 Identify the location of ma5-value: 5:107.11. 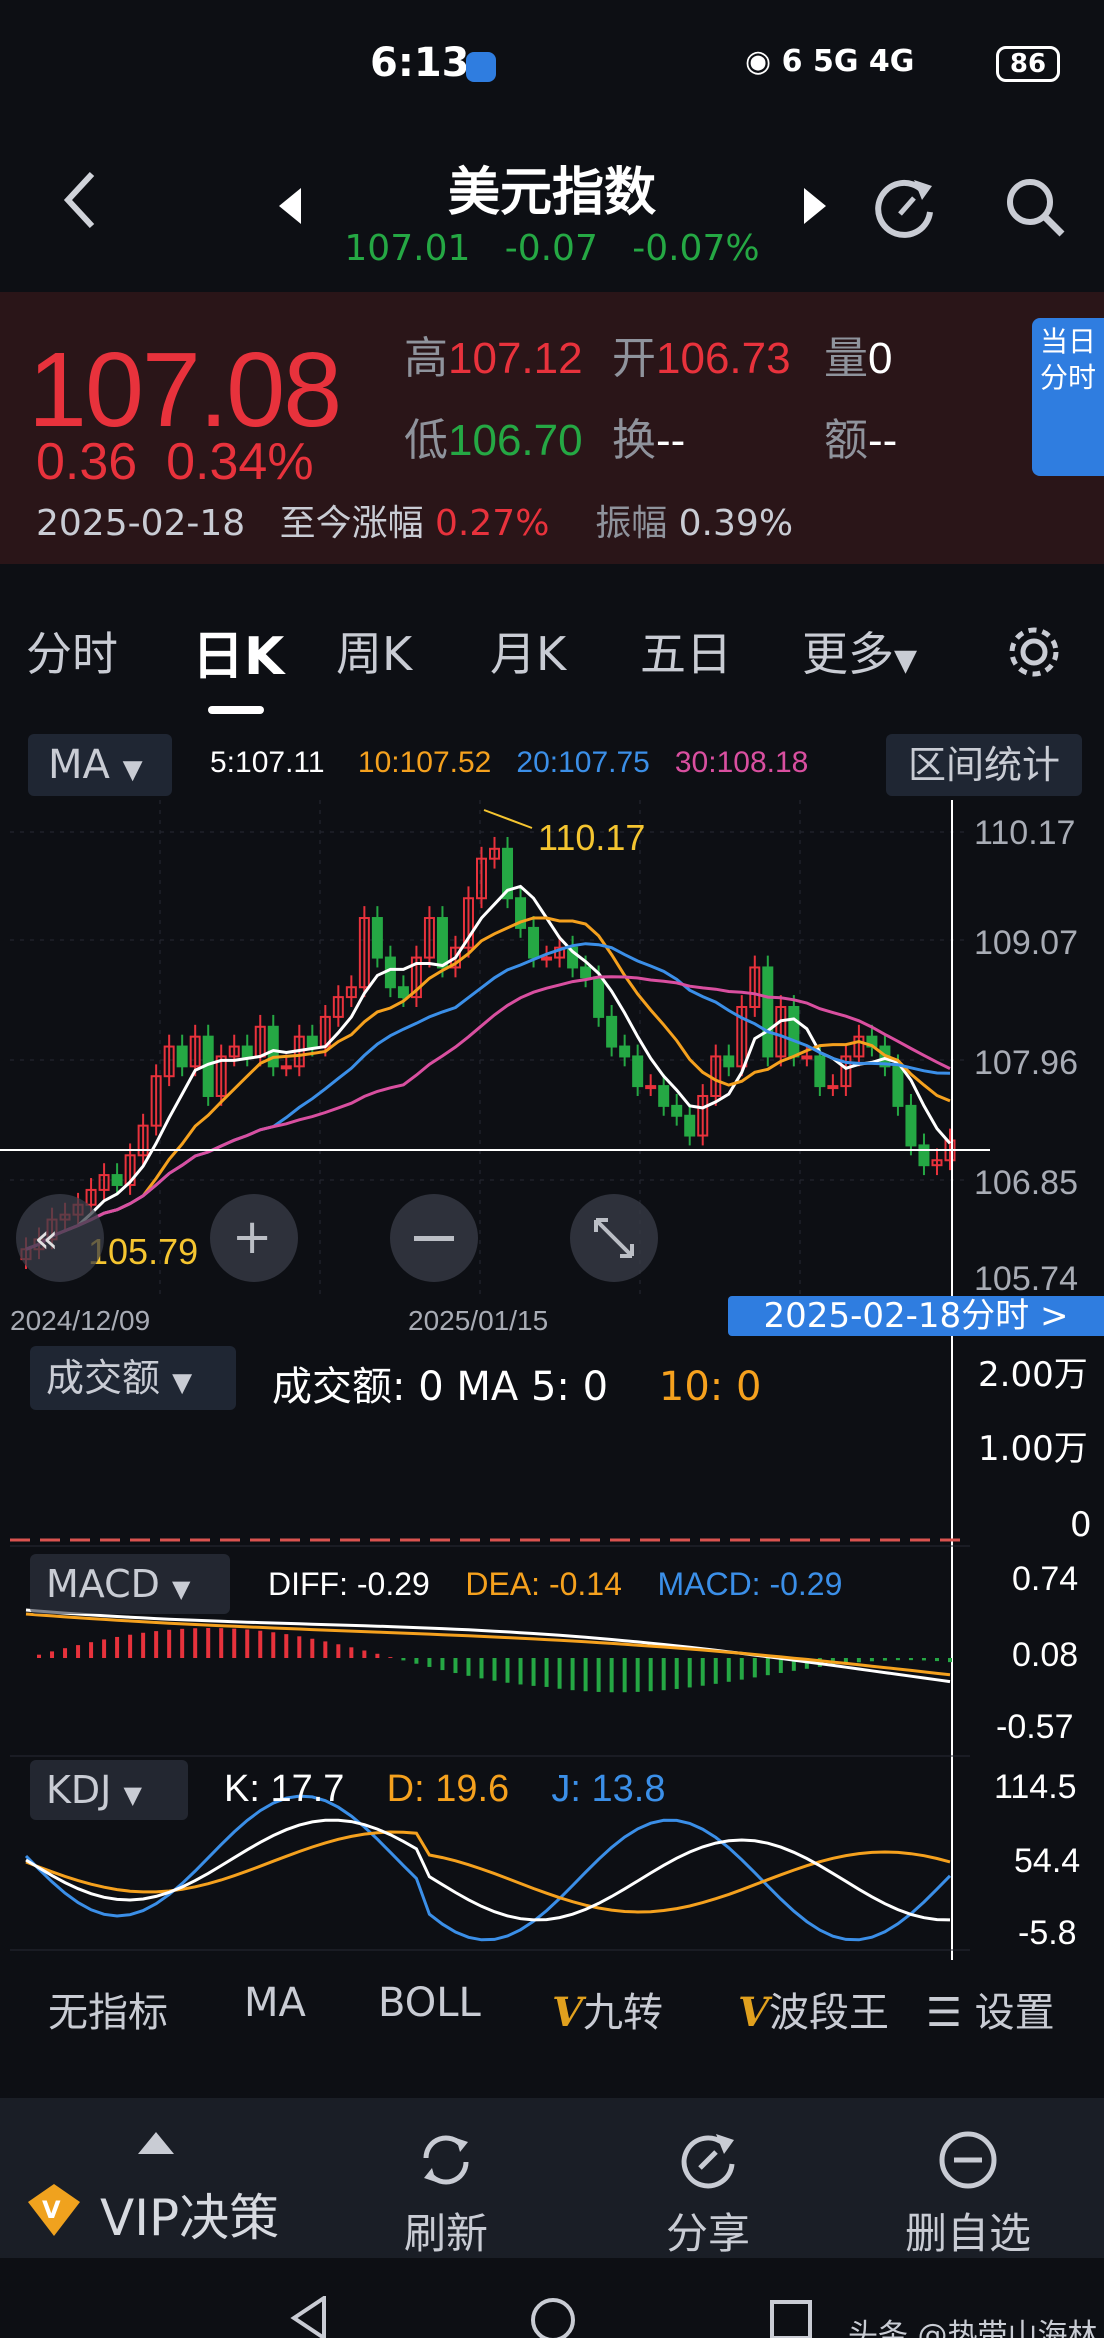
(267, 762).